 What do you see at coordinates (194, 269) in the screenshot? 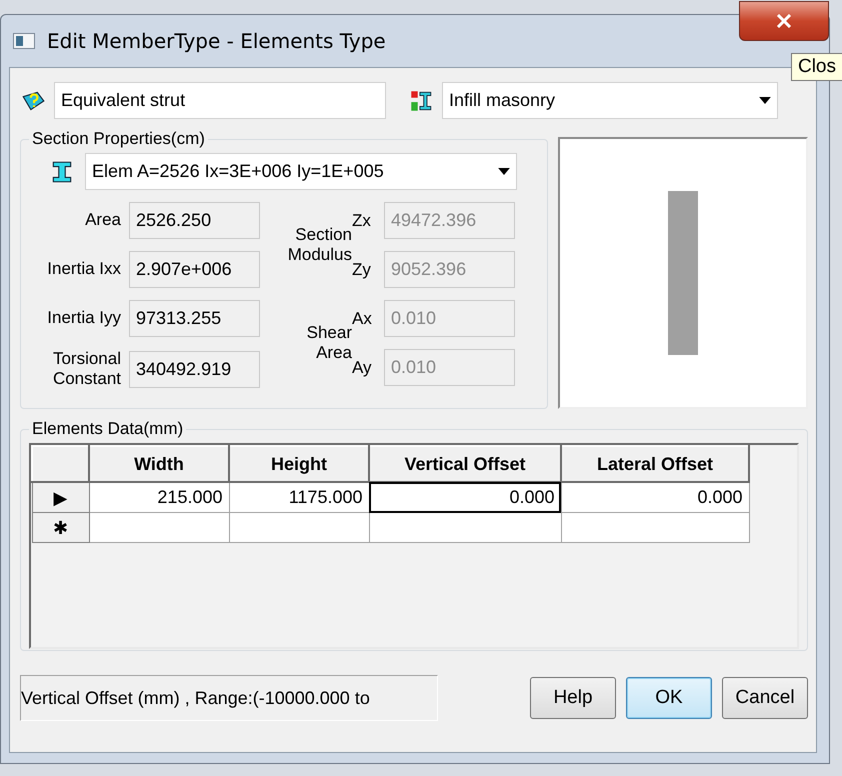
I see `value-field: 2.907e+006` at bounding box center [194, 269].